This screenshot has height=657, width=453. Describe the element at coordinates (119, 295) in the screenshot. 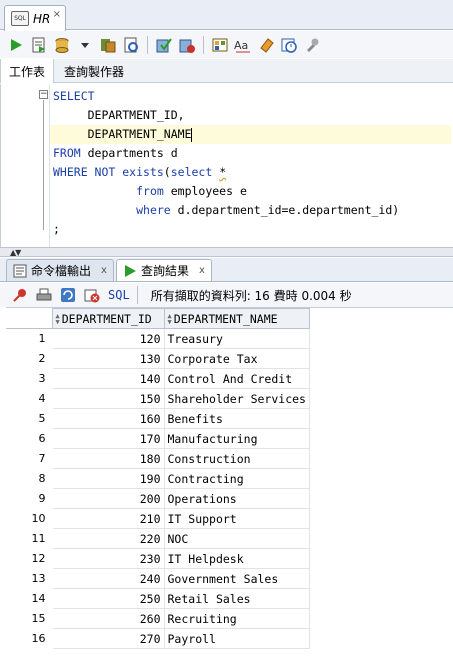

I see `sql-link: SQL` at that location.